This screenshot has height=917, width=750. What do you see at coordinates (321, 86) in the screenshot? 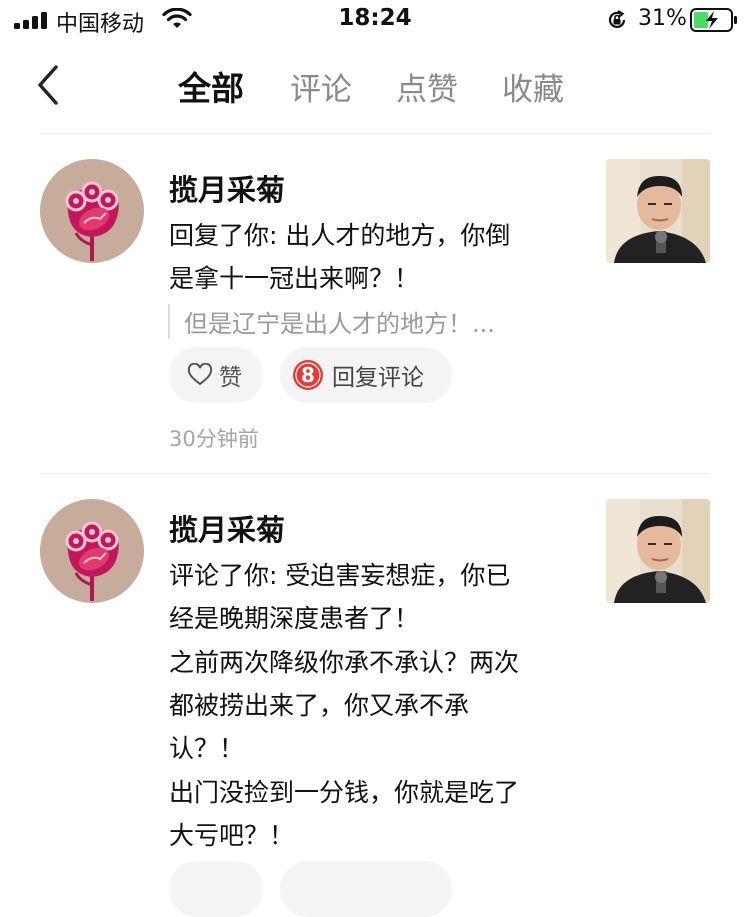
I see `tab-comments: 评论` at bounding box center [321, 86].